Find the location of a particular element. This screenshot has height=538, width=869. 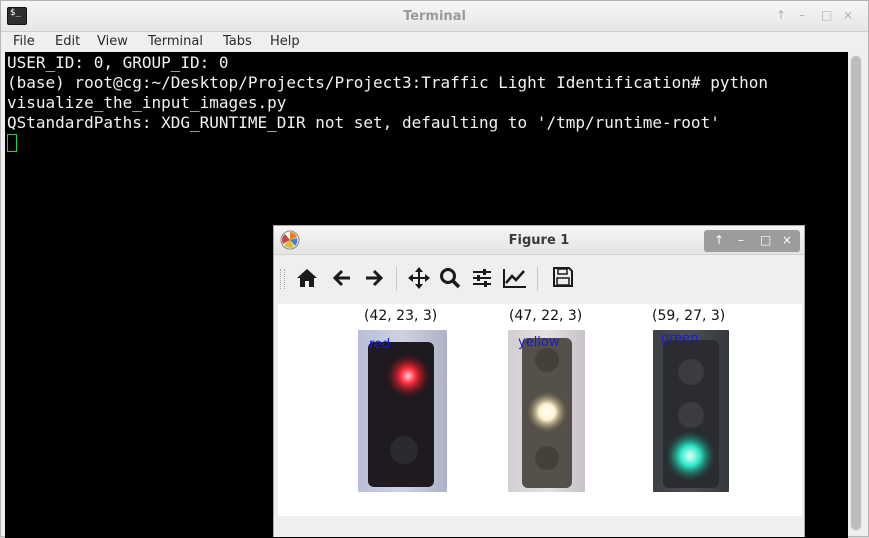

figure-titlebar: Figure 1 ↑ – □ × is located at coordinates (539, 240).